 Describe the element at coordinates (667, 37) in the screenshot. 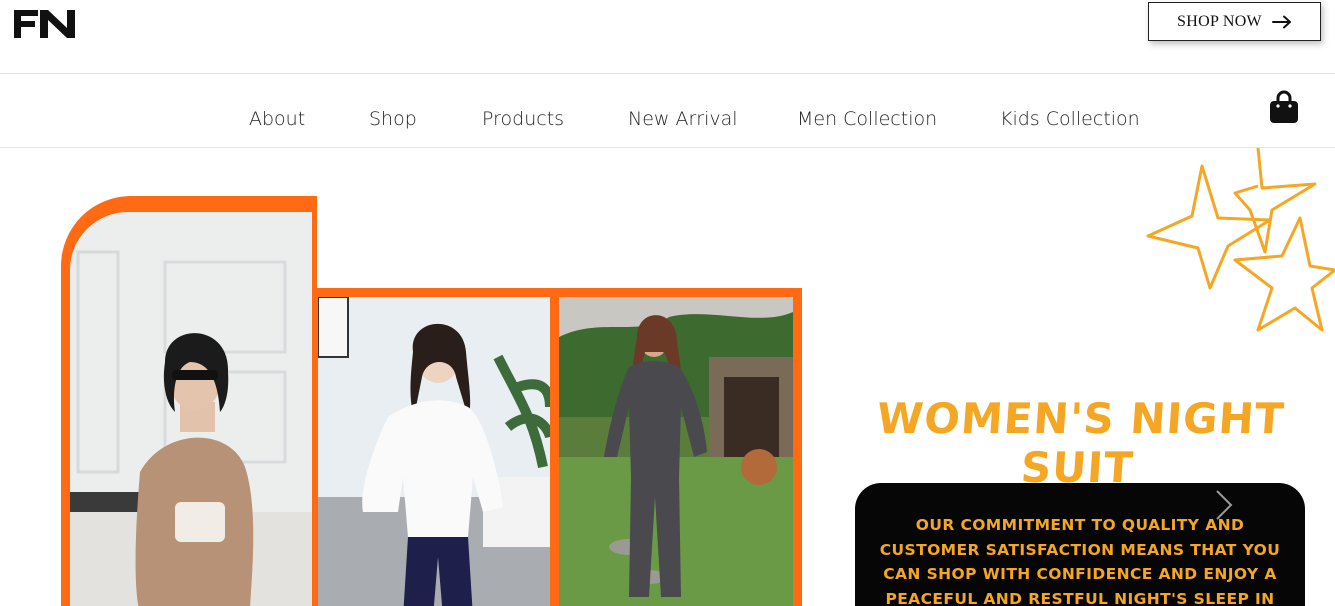

I see `top-header: SHOP NOW` at that location.